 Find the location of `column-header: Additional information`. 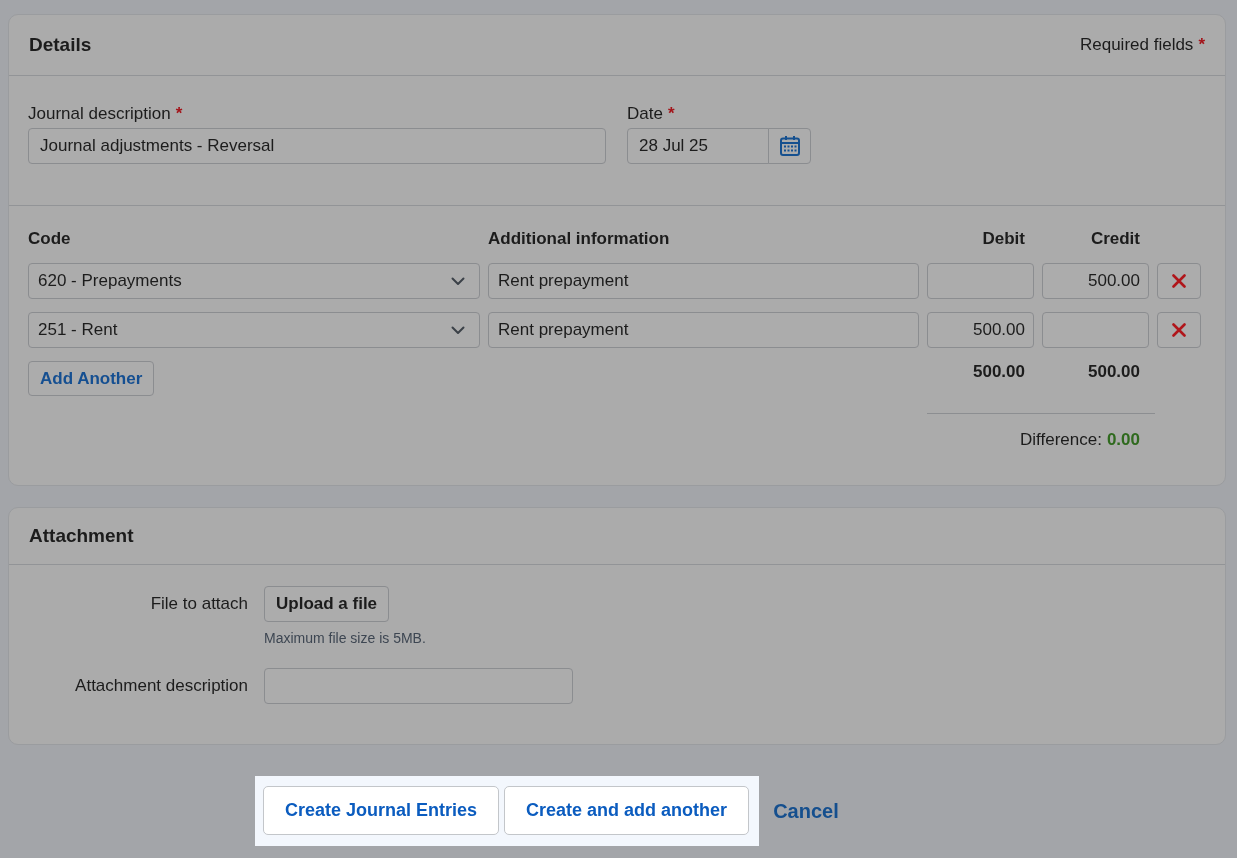

column-header: Additional information is located at coordinates (579, 239).